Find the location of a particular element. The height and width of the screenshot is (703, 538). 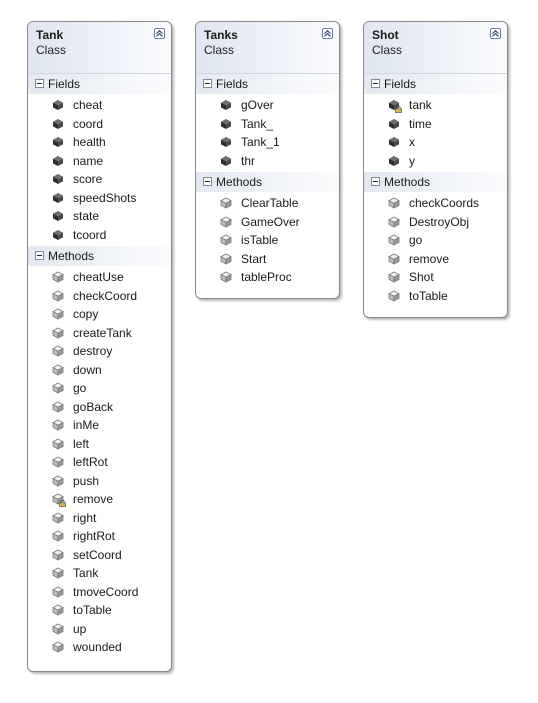

method-item: GameOver is located at coordinates (267, 222).